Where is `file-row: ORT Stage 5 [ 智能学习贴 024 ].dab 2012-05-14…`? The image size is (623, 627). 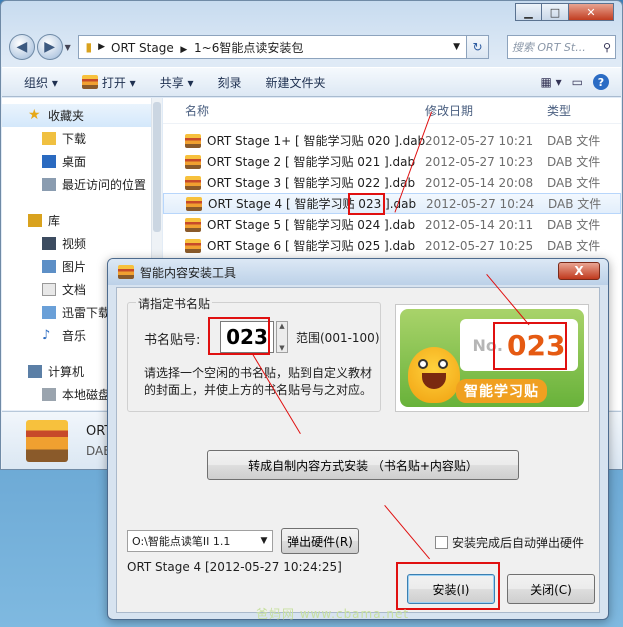 file-row: ORT Stage 5 [ 智能学习贴 024 ].dab 2012-05-14… is located at coordinates (392, 224).